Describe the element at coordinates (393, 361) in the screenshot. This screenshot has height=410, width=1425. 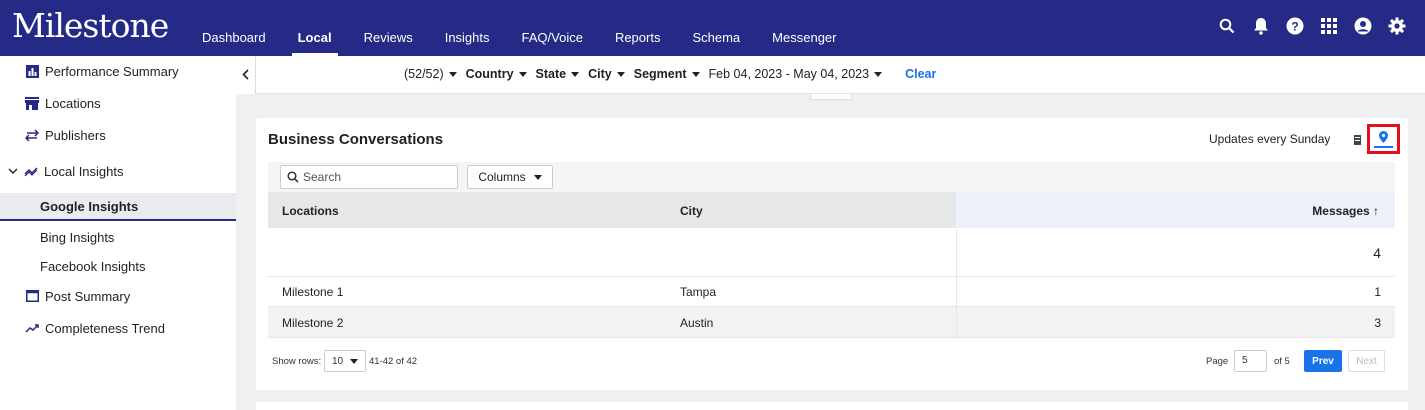
I see `row-range: 41-42 of 42` at that location.